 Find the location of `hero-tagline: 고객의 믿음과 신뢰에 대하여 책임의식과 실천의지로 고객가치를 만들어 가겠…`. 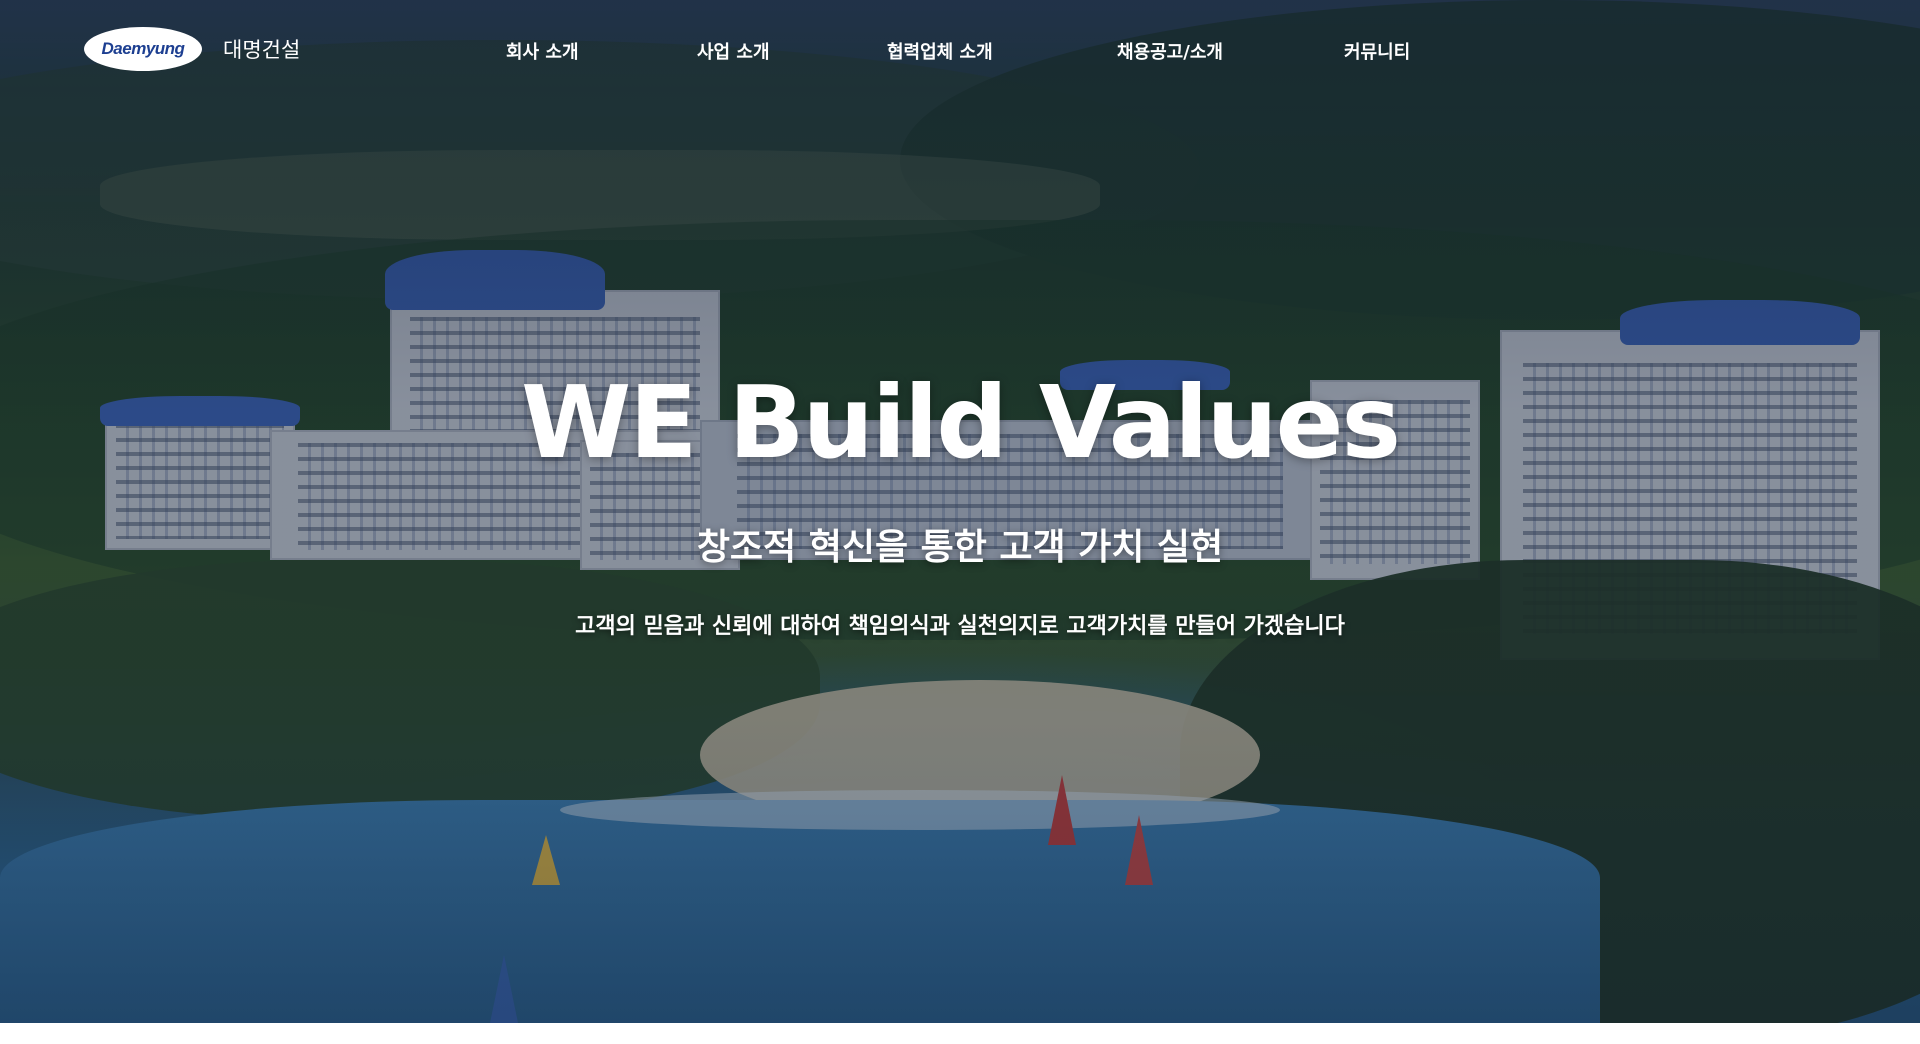

hero-tagline: 고객의 믿음과 신뢰에 대하여 책임의식과 실천의지로 고객가치를 만들어 가겠… is located at coordinates (960, 626).